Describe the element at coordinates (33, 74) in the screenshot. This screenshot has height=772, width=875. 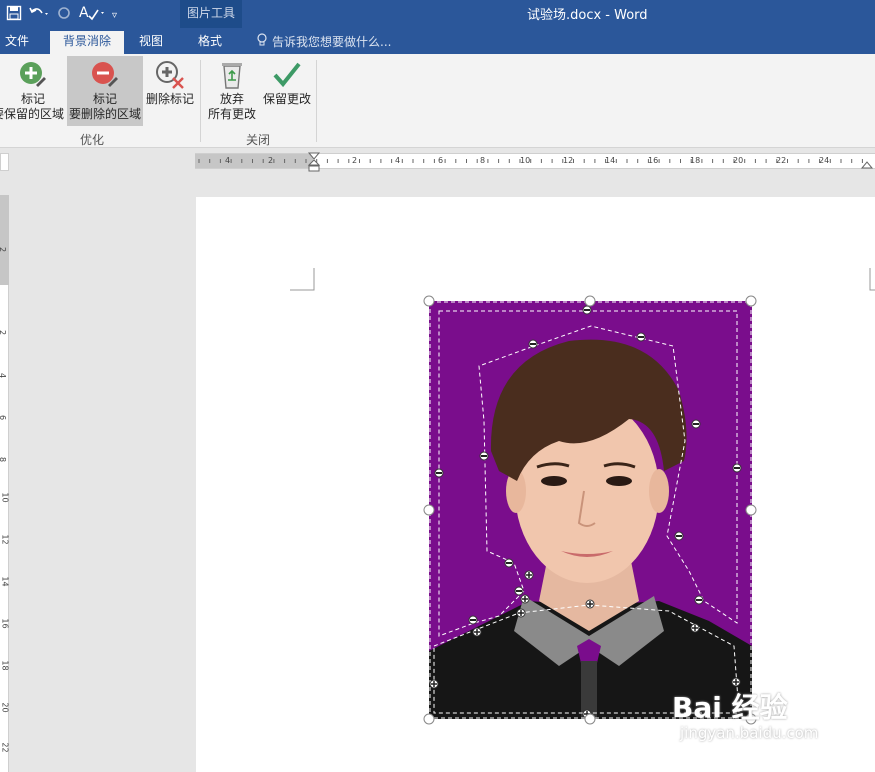
I see `mark-keep-icon` at that location.